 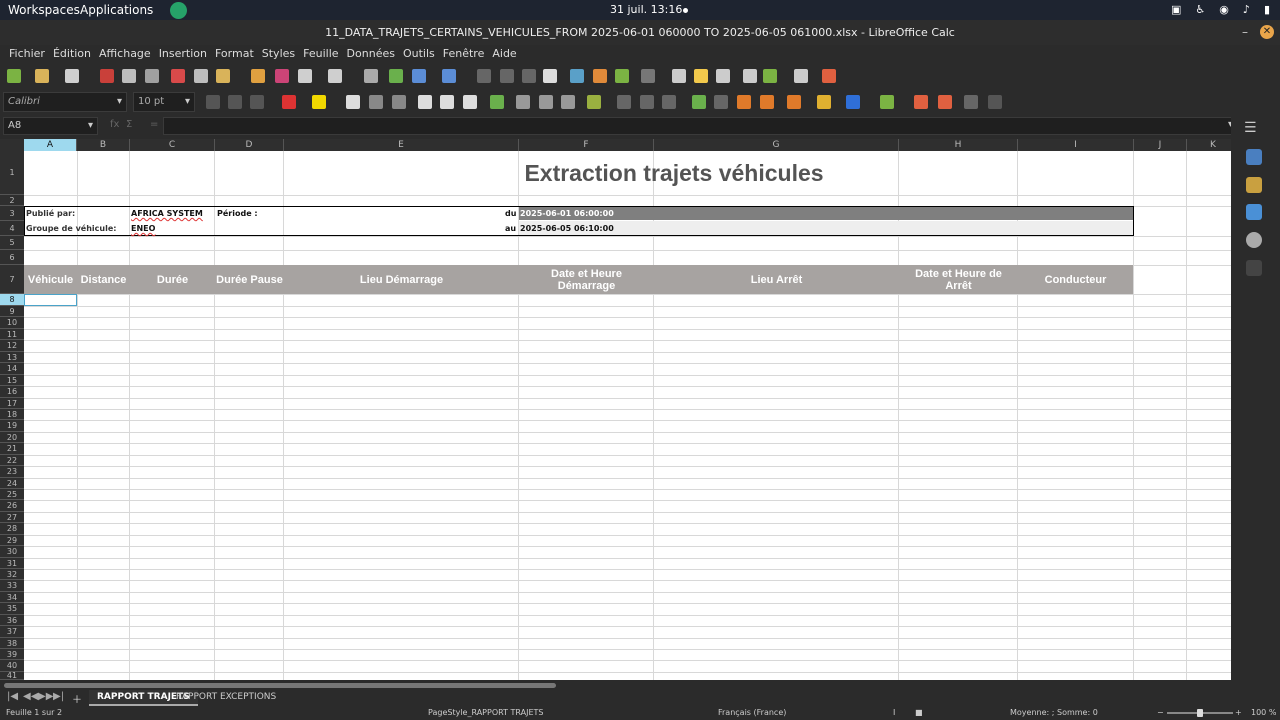 What do you see at coordinates (945, 102) in the screenshot?
I see `insert-columns-icon` at bounding box center [945, 102].